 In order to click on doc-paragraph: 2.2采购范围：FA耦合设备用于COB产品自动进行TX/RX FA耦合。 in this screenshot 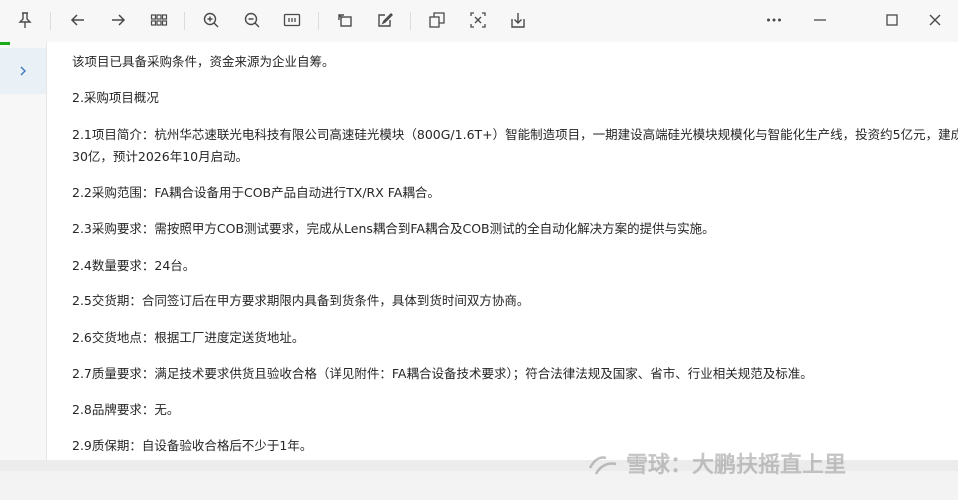, I will do `click(256, 192)`.